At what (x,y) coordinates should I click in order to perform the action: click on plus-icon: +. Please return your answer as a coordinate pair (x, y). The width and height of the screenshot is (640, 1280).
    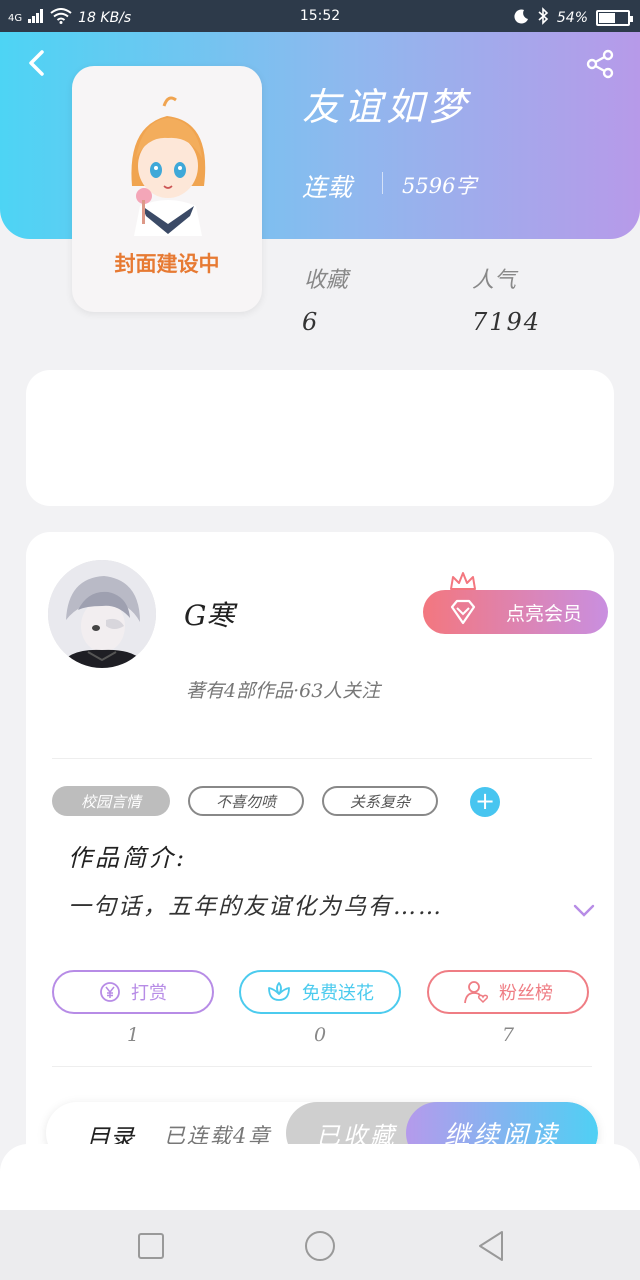
    Looking at the image, I should click on (485, 801).